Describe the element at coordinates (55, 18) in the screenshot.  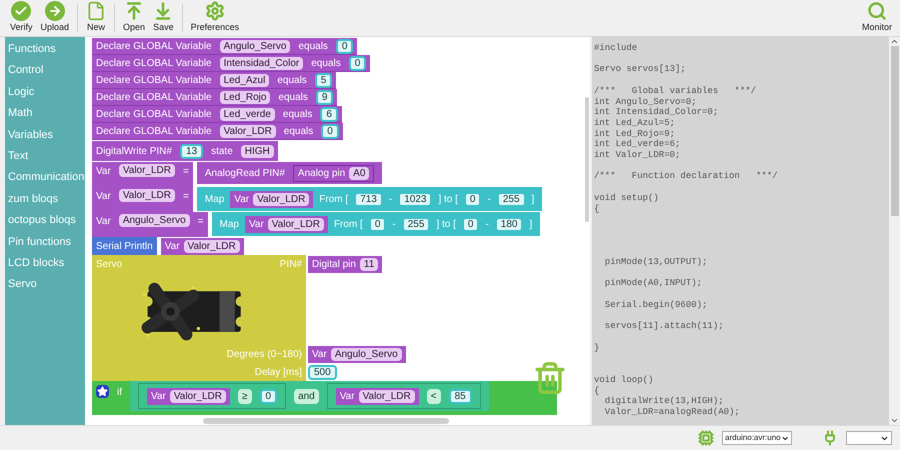
I see `toolbar-button: Upload` at that location.